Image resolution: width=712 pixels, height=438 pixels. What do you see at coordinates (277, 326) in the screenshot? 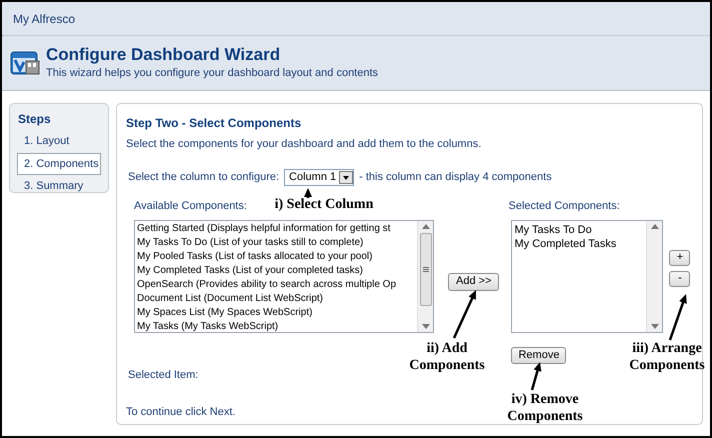
I see `list-item: My Tasks (My Tasks WebScript)` at bounding box center [277, 326].